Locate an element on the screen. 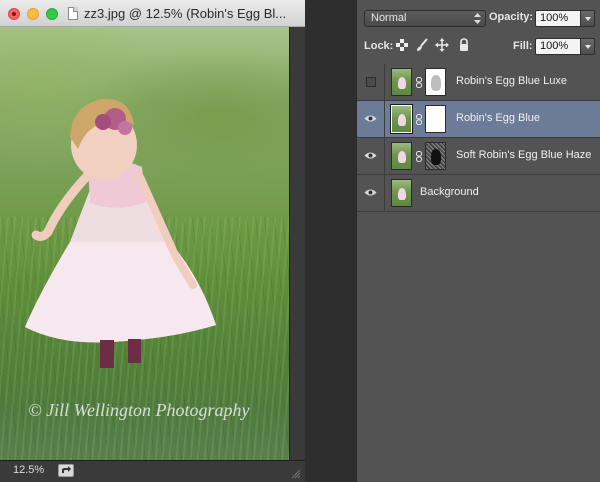 The height and width of the screenshot is (482, 600). visibility-off-box is located at coordinates (371, 82).